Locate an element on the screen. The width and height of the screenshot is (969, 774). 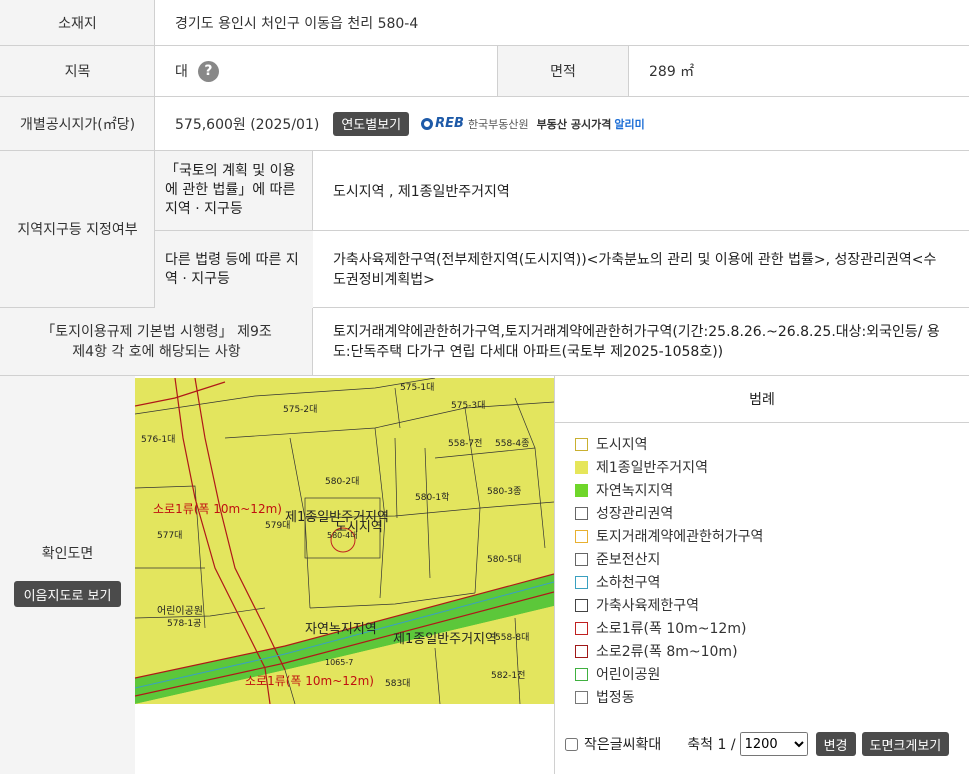
map-label: 558-7전 is located at coordinates (465, 444).